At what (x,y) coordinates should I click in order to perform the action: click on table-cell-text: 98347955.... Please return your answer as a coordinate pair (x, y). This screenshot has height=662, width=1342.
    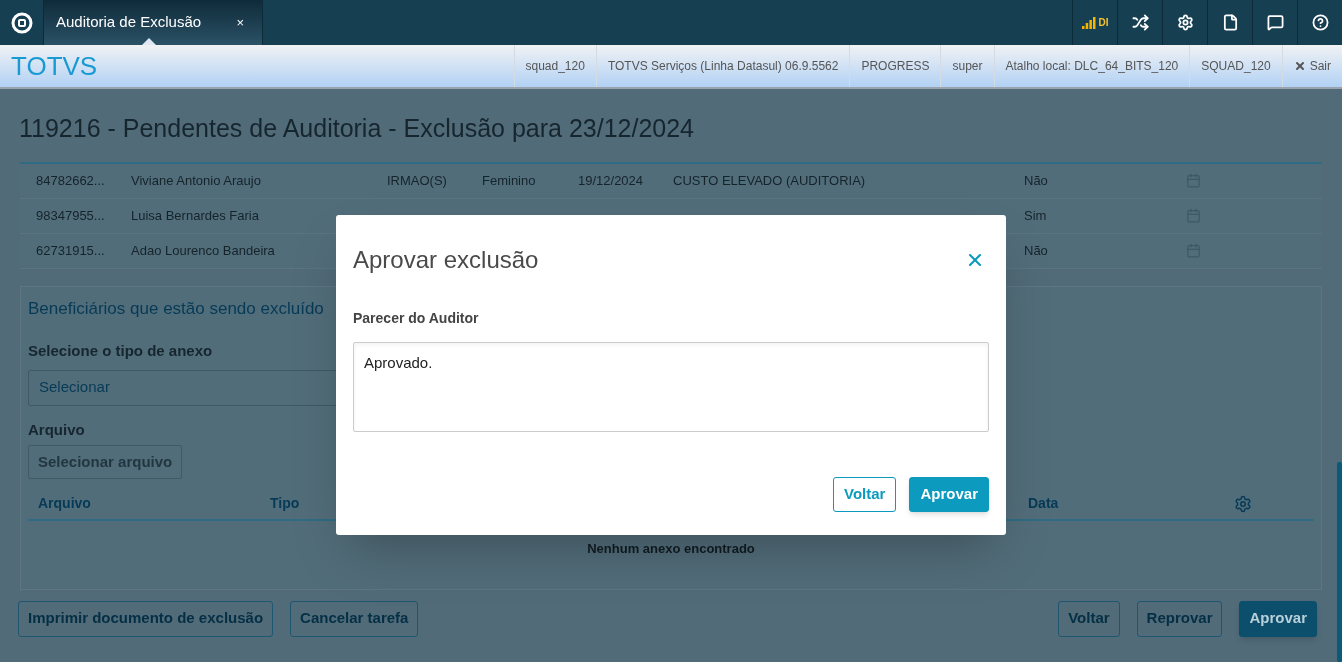
    Looking at the image, I should click on (71, 215).